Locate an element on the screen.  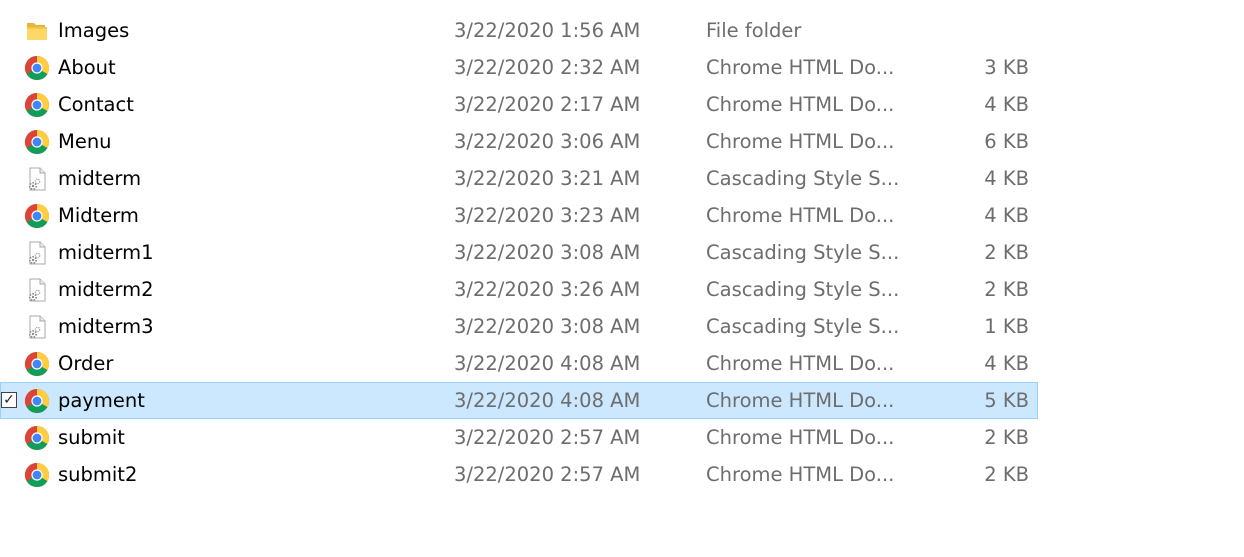
file-name: Midterm is located at coordinates (98, 215).